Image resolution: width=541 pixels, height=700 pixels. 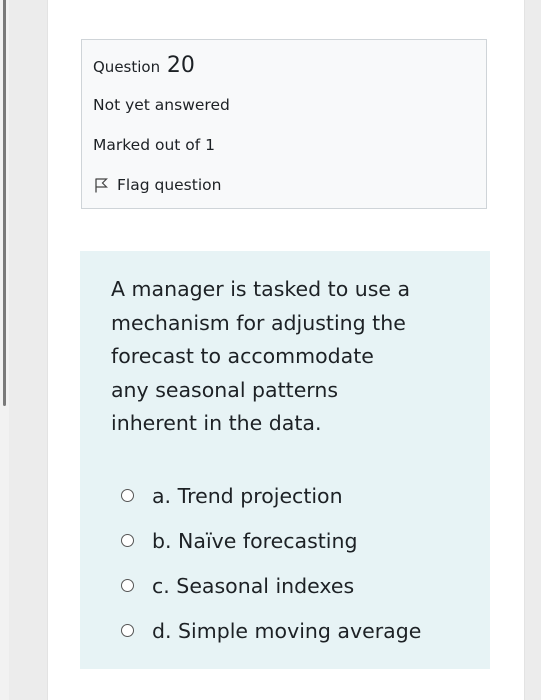 I want to click on answer-label: c. Seasonal indexes, so click(x=253, y=586).